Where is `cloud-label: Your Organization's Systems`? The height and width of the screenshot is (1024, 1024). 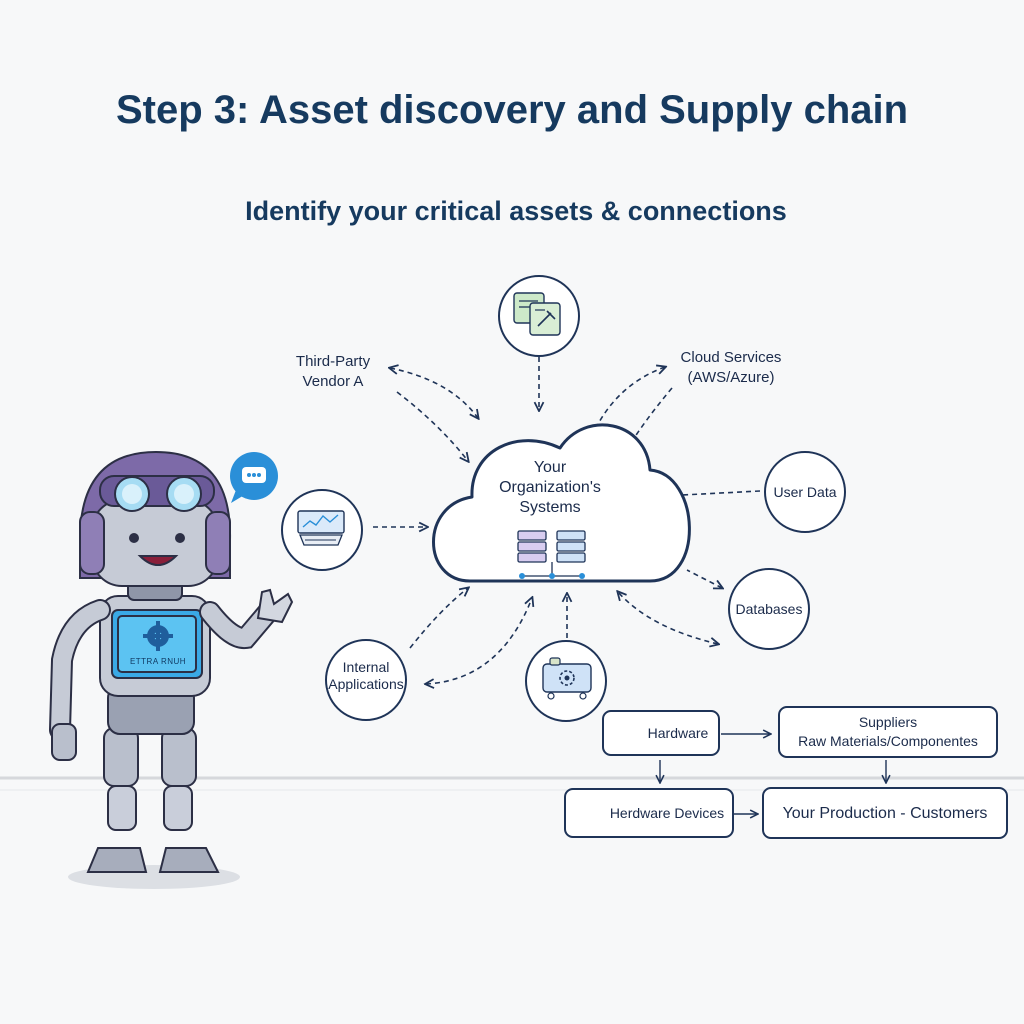
cloud-label: Your Organization's Systems is located at coordinates (550, 488).